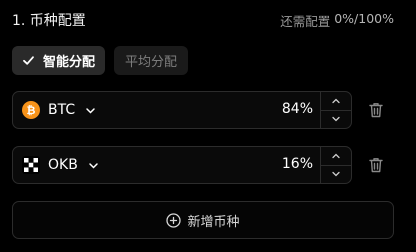 The width and height of the screenshot is (416, 252). Describe the element at coordinates (62, 110) in the screenshot. I see `coin-name: BTC` at that location.